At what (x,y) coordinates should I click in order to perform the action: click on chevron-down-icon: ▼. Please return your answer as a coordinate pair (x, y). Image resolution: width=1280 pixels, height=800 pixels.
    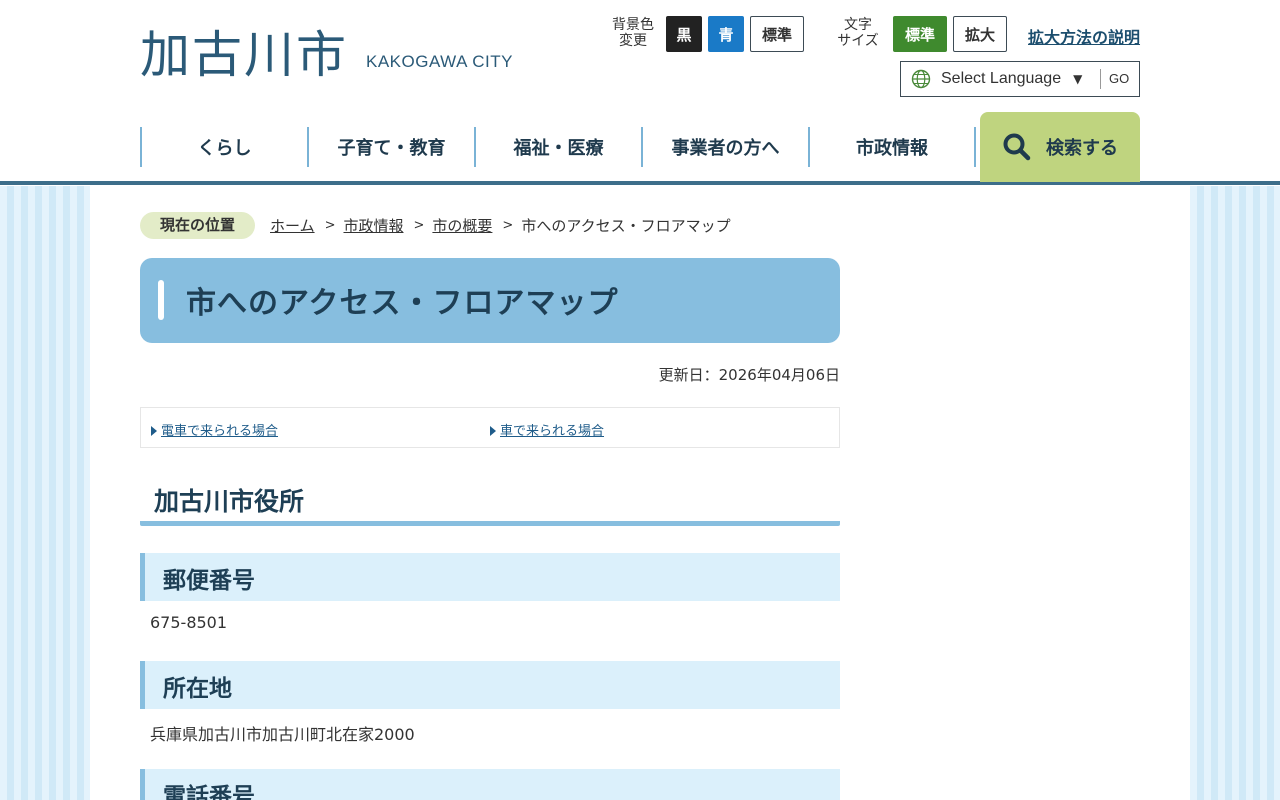
    Looking at the image, I should click on (1078, 79).